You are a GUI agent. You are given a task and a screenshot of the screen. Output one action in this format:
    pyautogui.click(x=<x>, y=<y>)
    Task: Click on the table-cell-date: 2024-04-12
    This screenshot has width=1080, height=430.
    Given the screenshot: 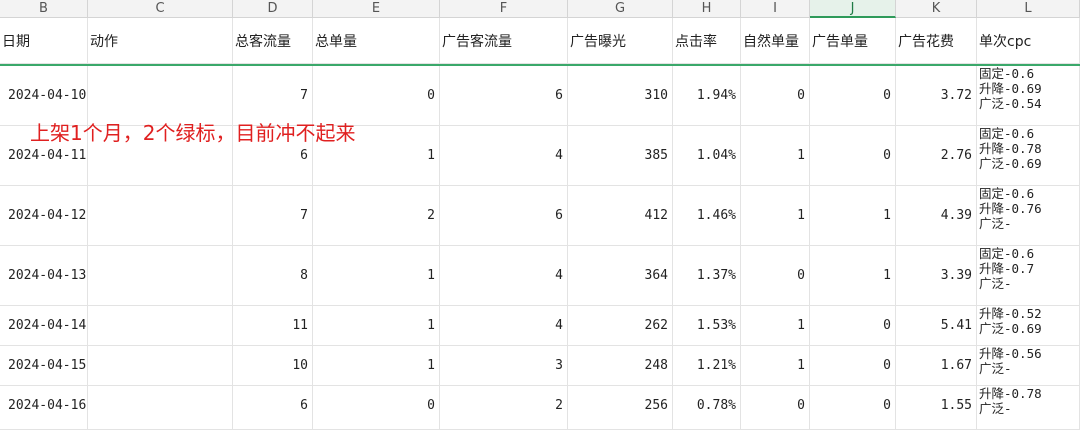 What is the action you would take?
    pyautogui.click(x=44, y=216)
    